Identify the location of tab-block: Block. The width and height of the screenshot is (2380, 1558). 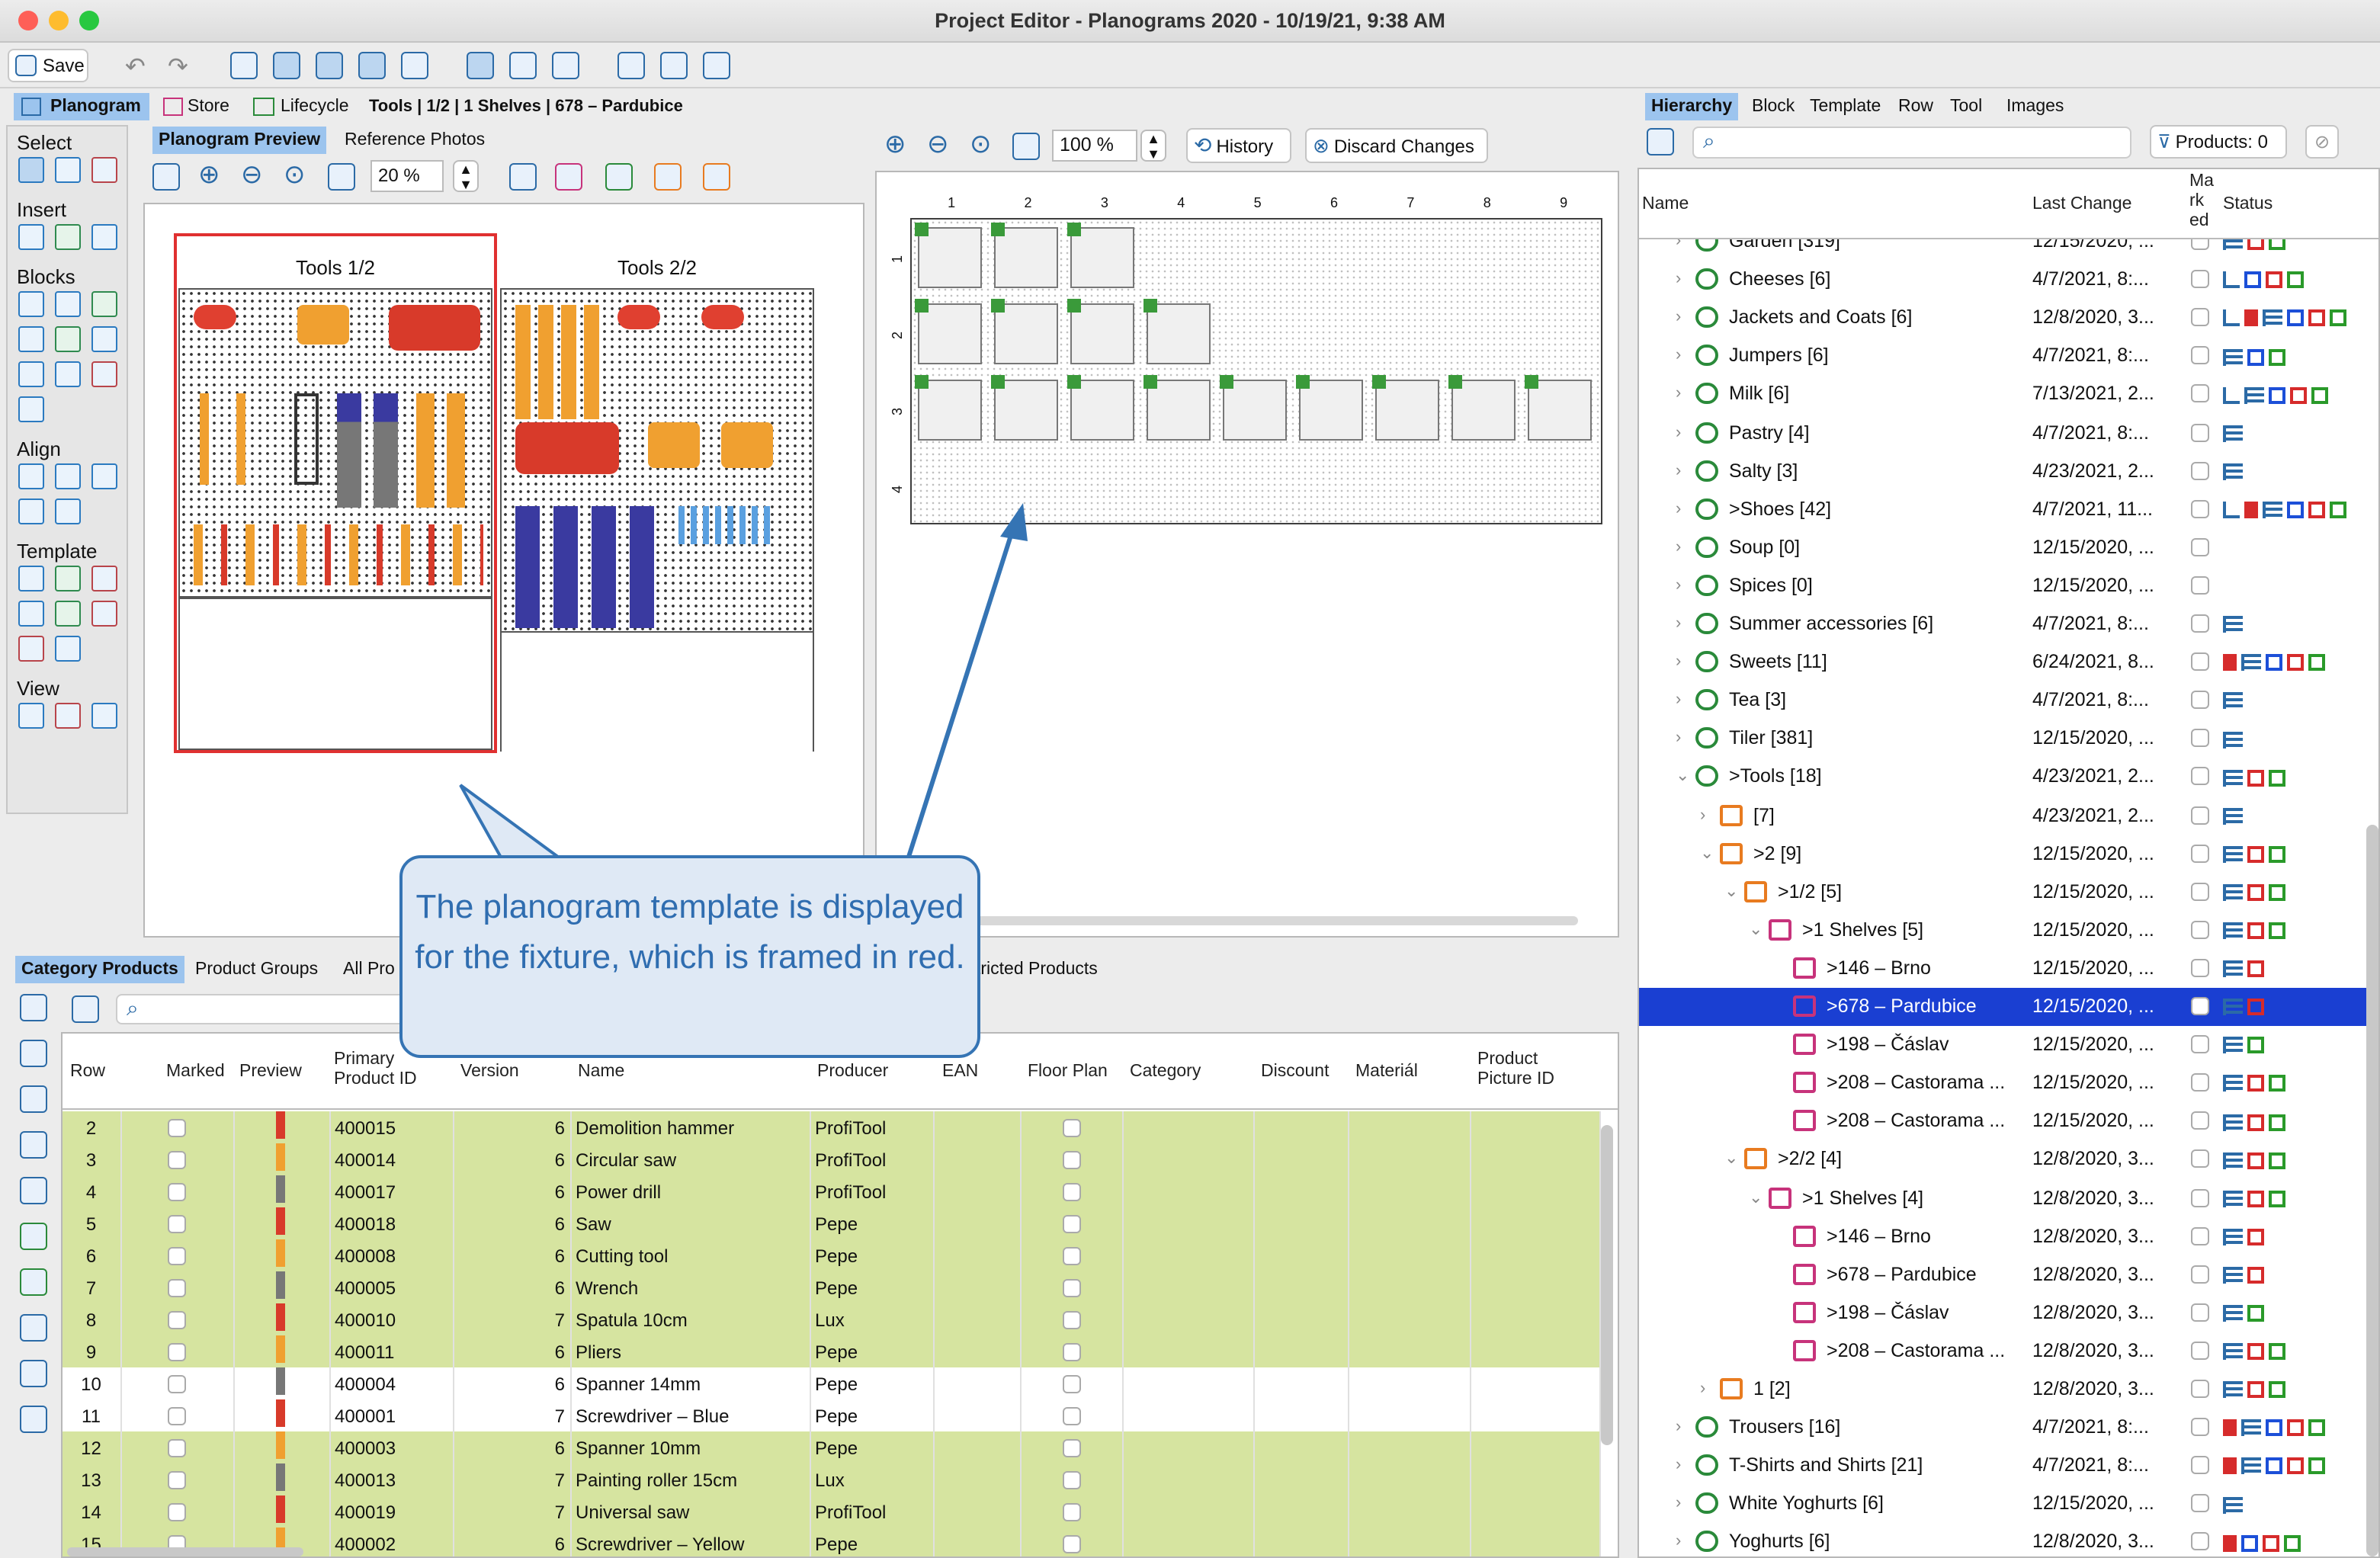
(1773, 106).